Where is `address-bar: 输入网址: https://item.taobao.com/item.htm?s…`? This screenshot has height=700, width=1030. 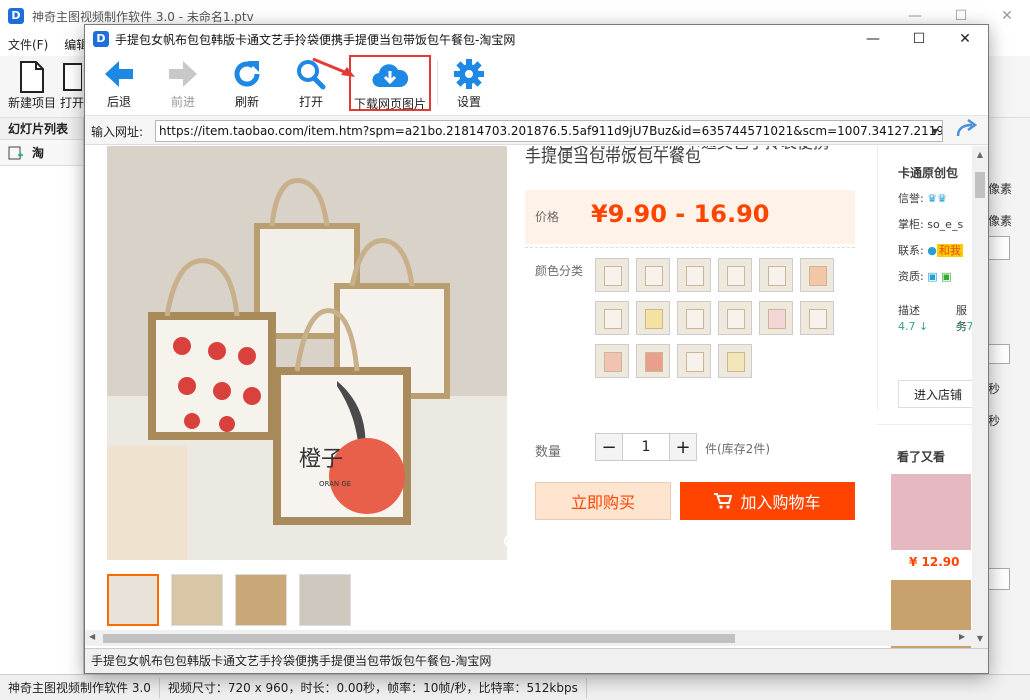 address-bar: 输入网址: https://item.taobao.com/item.htm?s… is located at coordinates (536, 130).